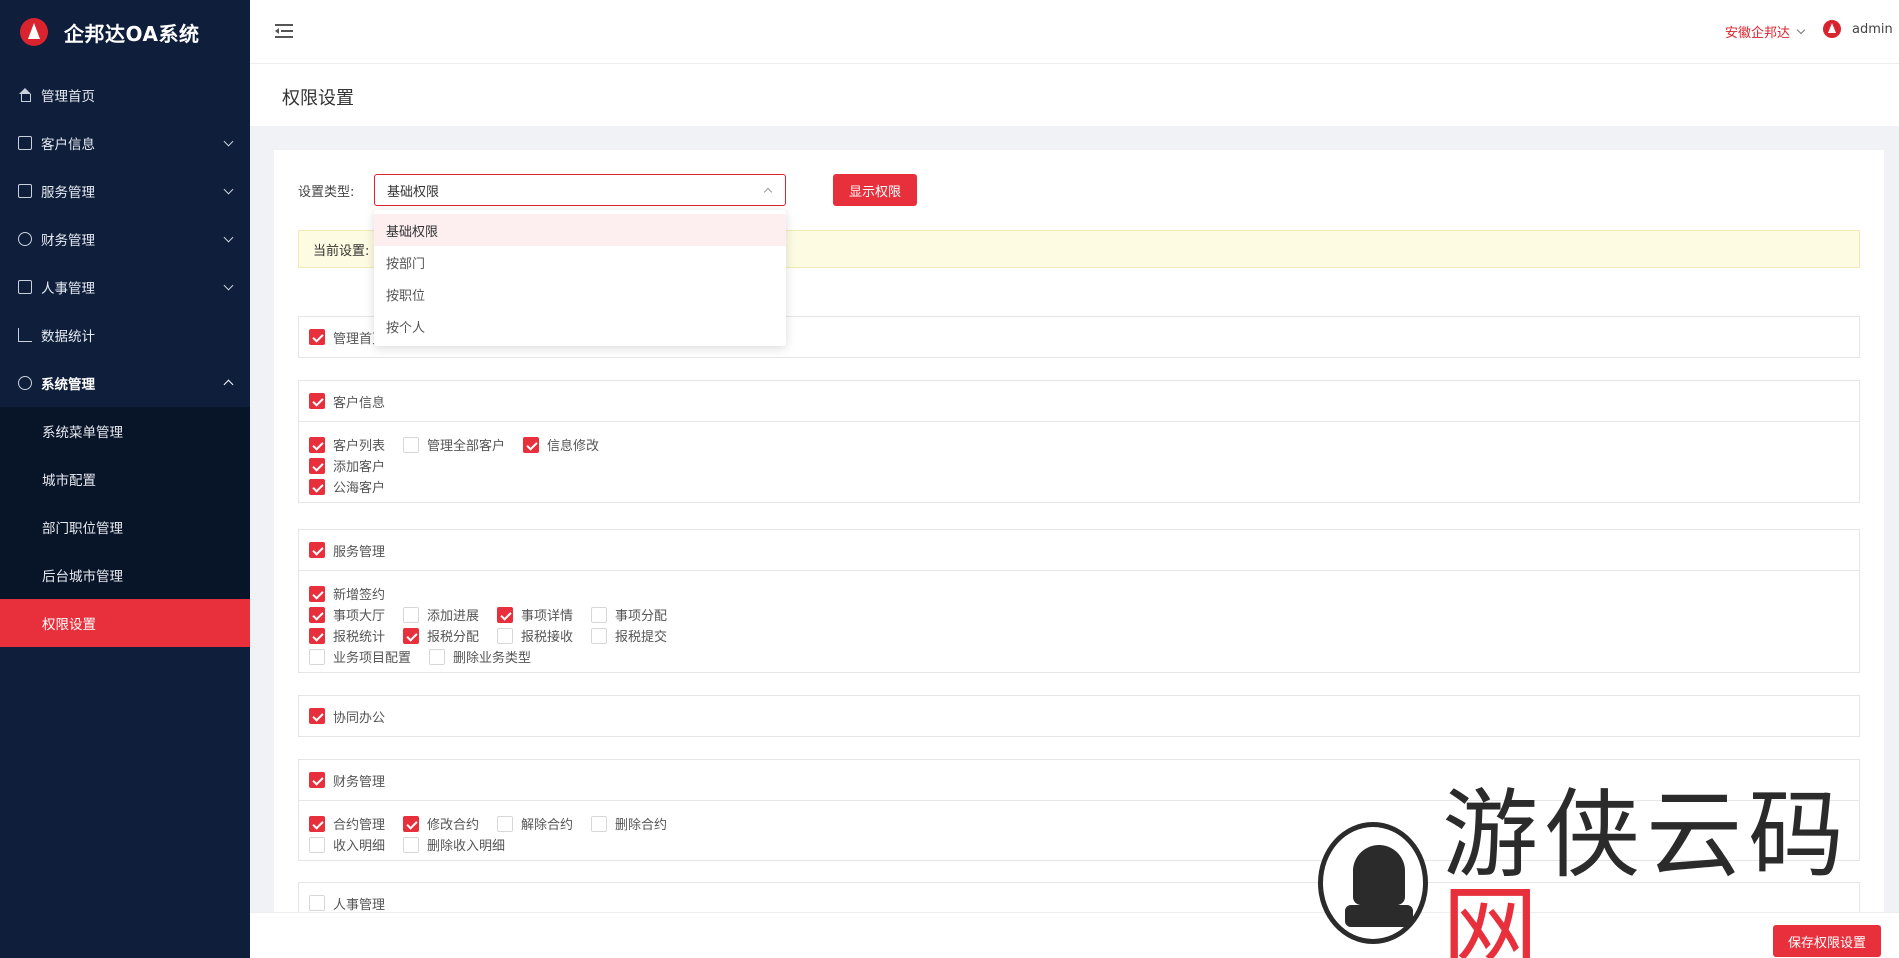 This screenshot has height=958, width=1899. Describe the element at coordinates (454, 844) in the screenshot. I see `permission-checkbox: 删除收入明细` at that location.